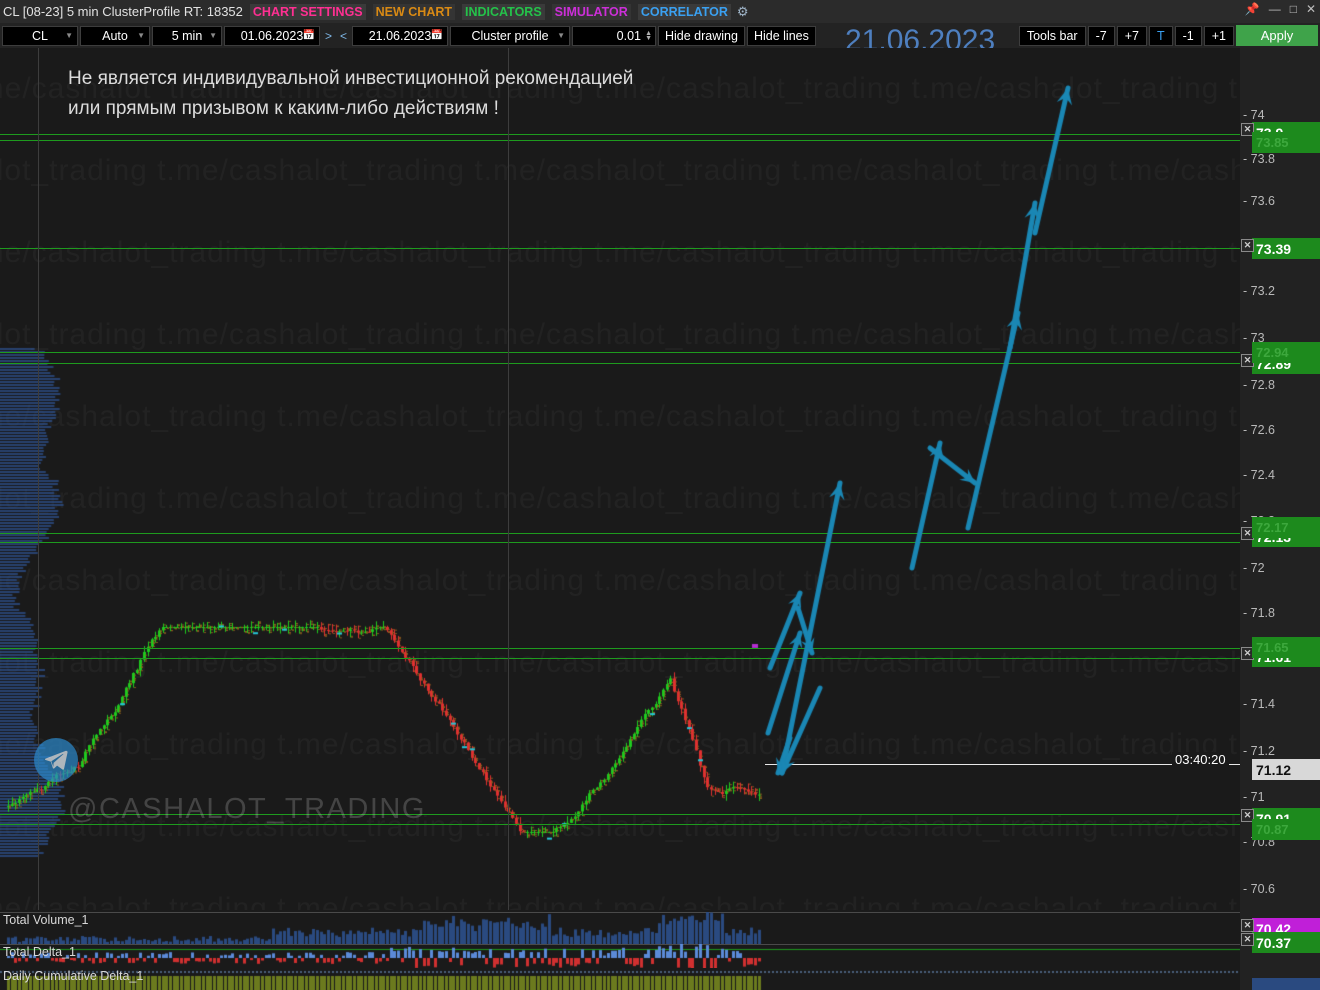  What do you see at coordinates (1101, 35) in the screenshot?
I see `minus-7-button: -7` at bounding box center [1101, 35].